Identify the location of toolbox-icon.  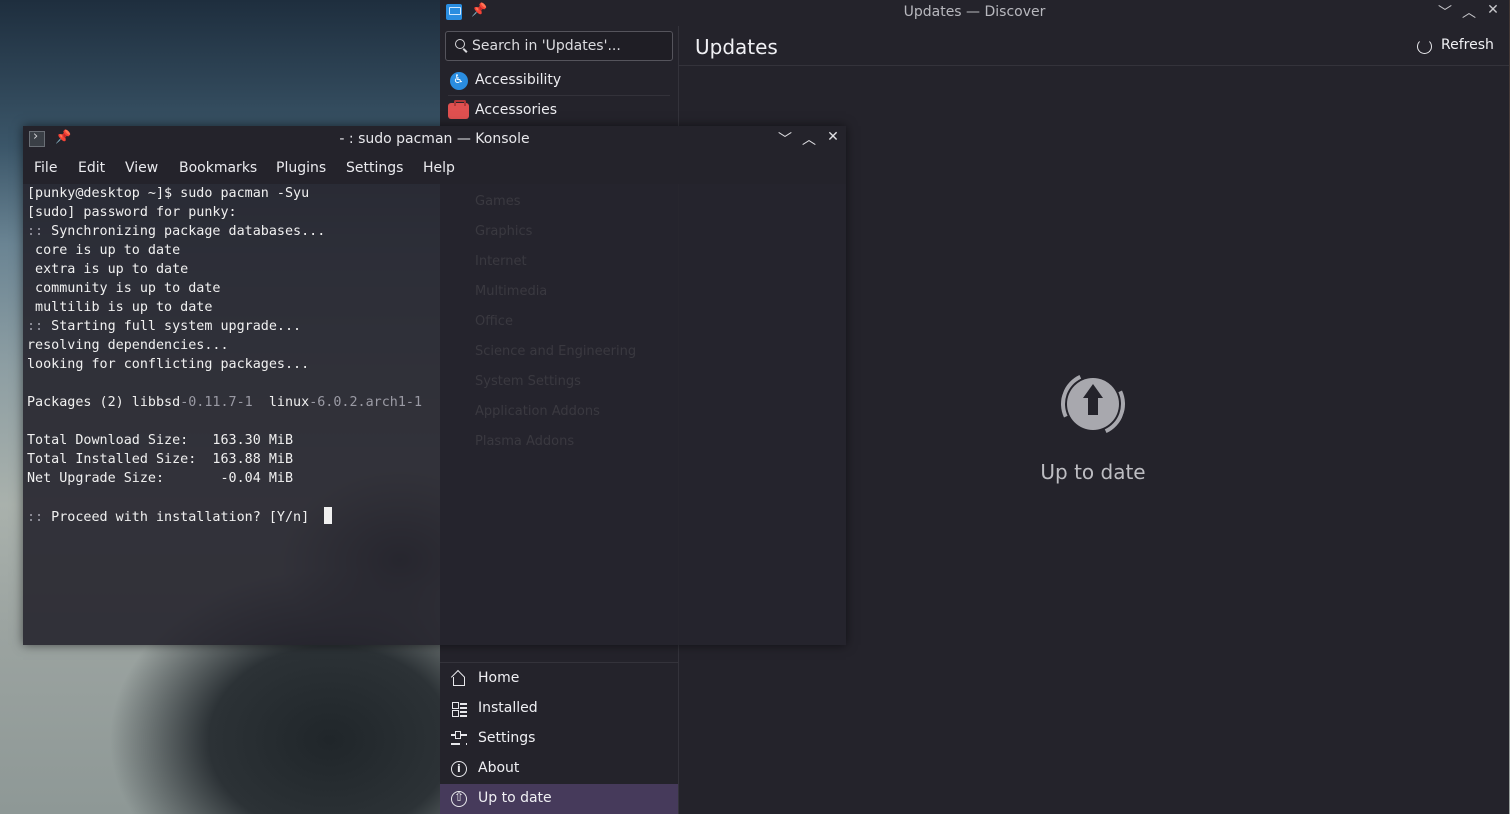
(458, 109).